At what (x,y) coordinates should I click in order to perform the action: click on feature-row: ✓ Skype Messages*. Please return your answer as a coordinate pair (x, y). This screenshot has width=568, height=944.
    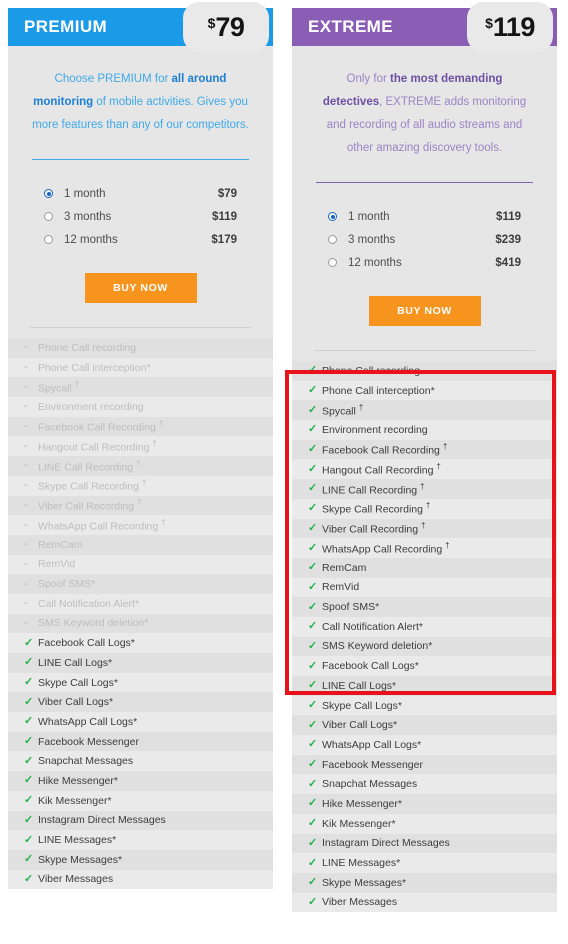
    Looking at the image, I should click on (140, 859).